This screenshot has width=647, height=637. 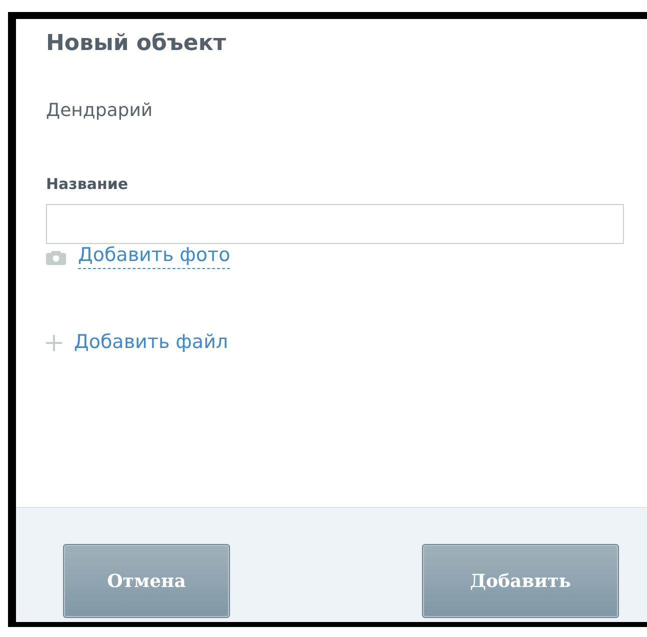 What do you see at coordinates (54, 343) in the screenshot?
I see `plus-icon` at bounding box center [54, 343].